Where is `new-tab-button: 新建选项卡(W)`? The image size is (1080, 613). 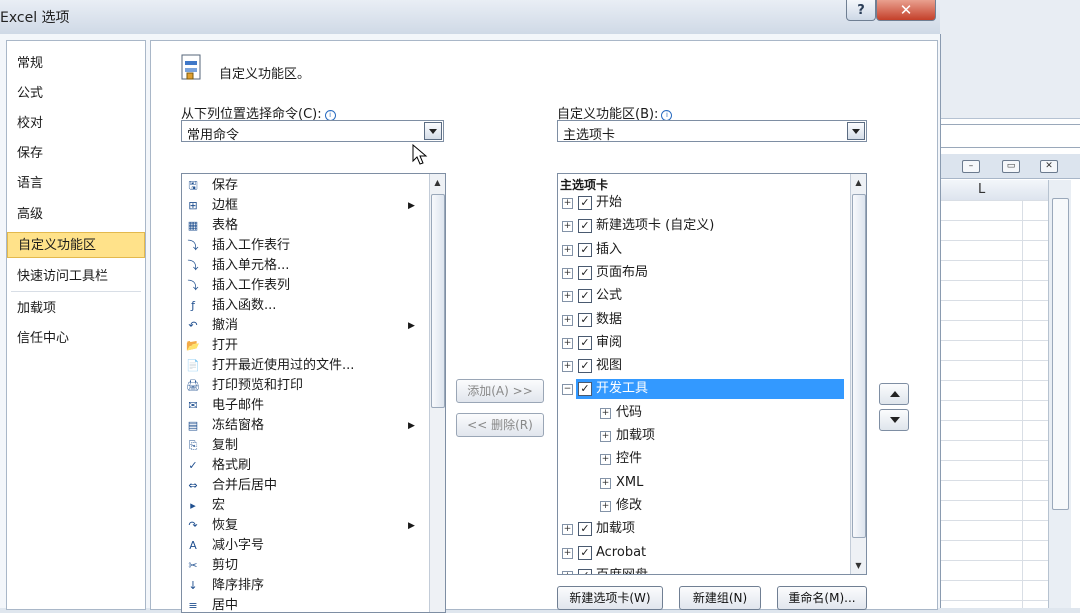 new-tab-button: 新建选项卡(W) is located at coordinates (610, 598).